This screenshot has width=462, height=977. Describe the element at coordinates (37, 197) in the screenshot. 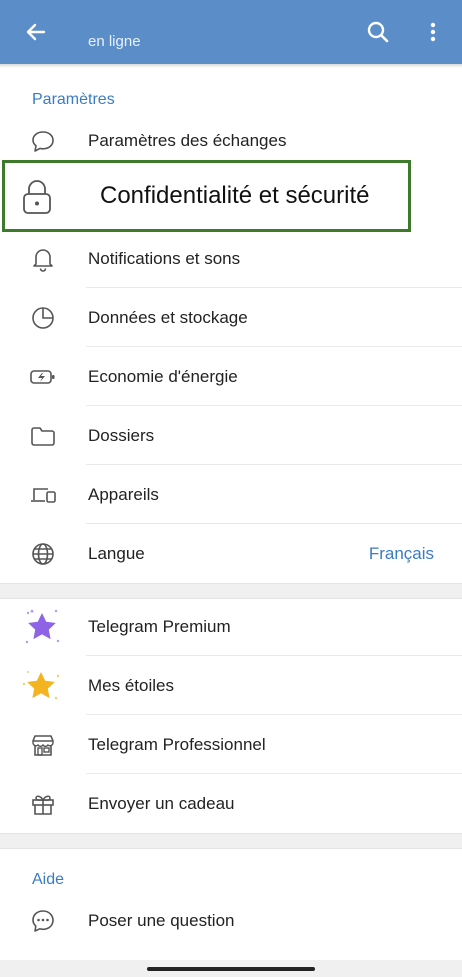

I see `lock-icon` at that location.